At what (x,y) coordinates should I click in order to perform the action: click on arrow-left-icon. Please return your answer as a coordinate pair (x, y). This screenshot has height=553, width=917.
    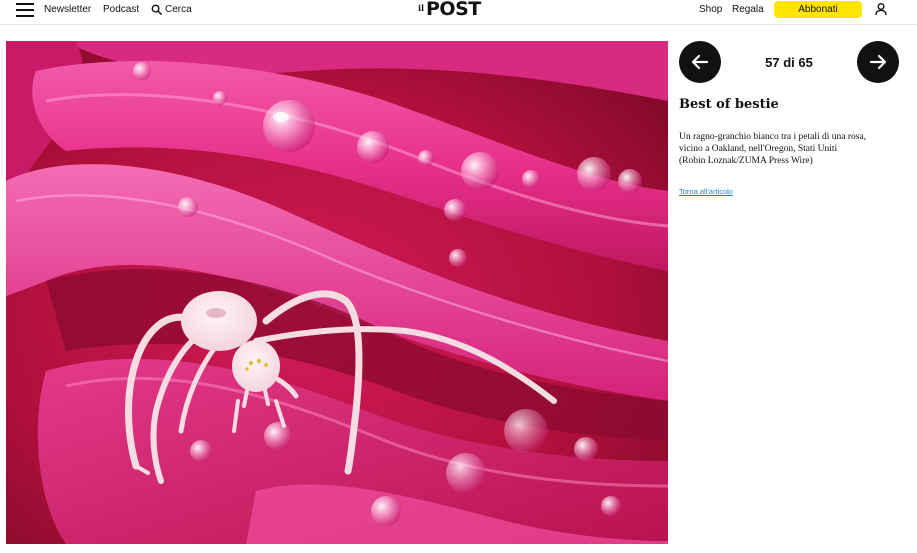
    Looking at the image, I should click on (700, 62).